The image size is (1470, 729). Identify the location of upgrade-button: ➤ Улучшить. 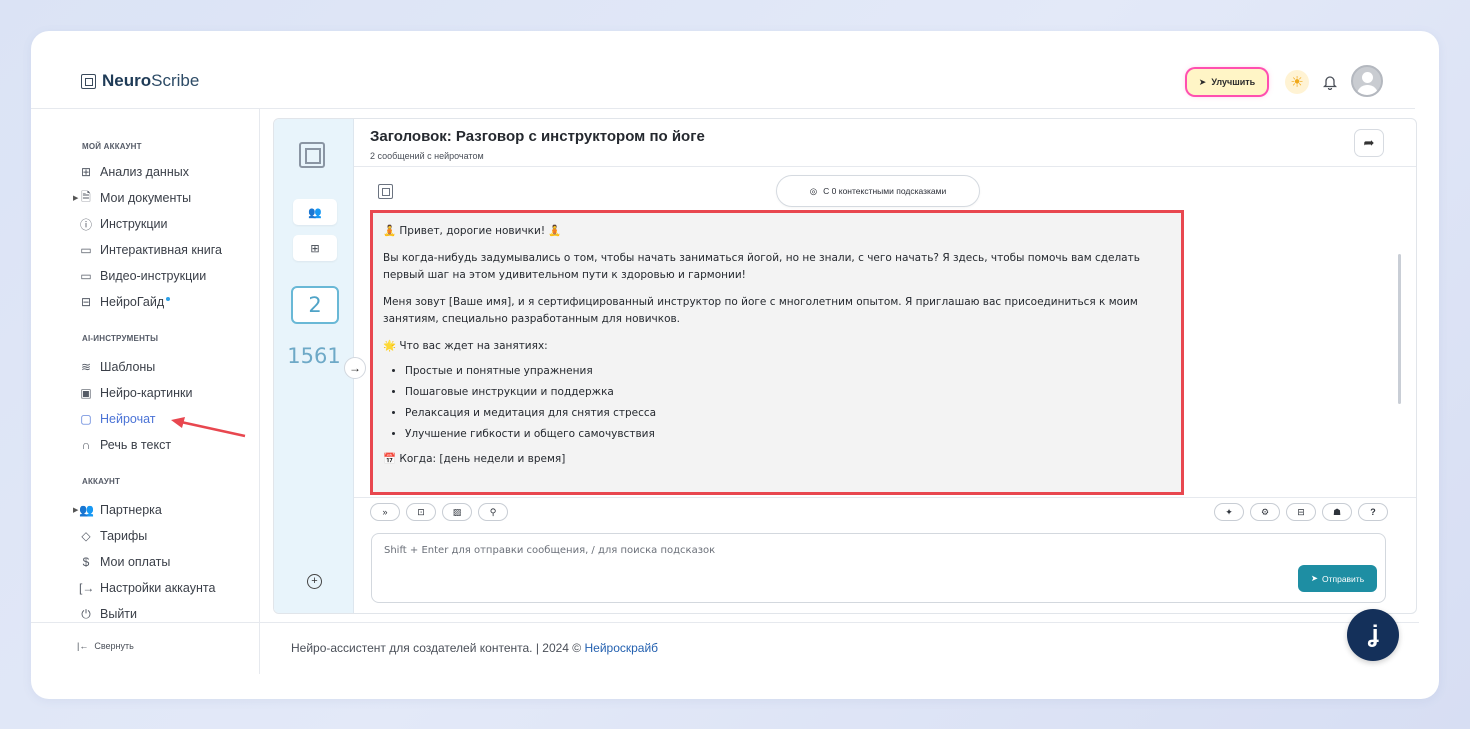
(1227, 82).